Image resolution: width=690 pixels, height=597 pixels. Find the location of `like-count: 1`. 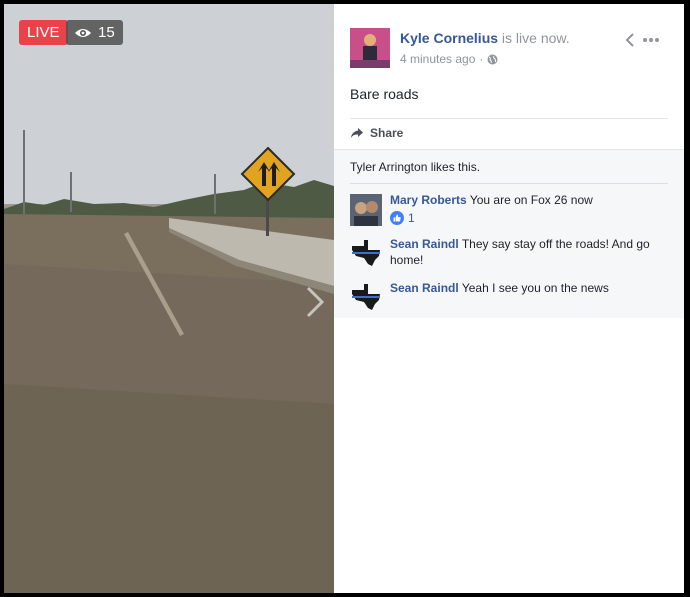

like-count: 1 is located at coordinates (411, 218).